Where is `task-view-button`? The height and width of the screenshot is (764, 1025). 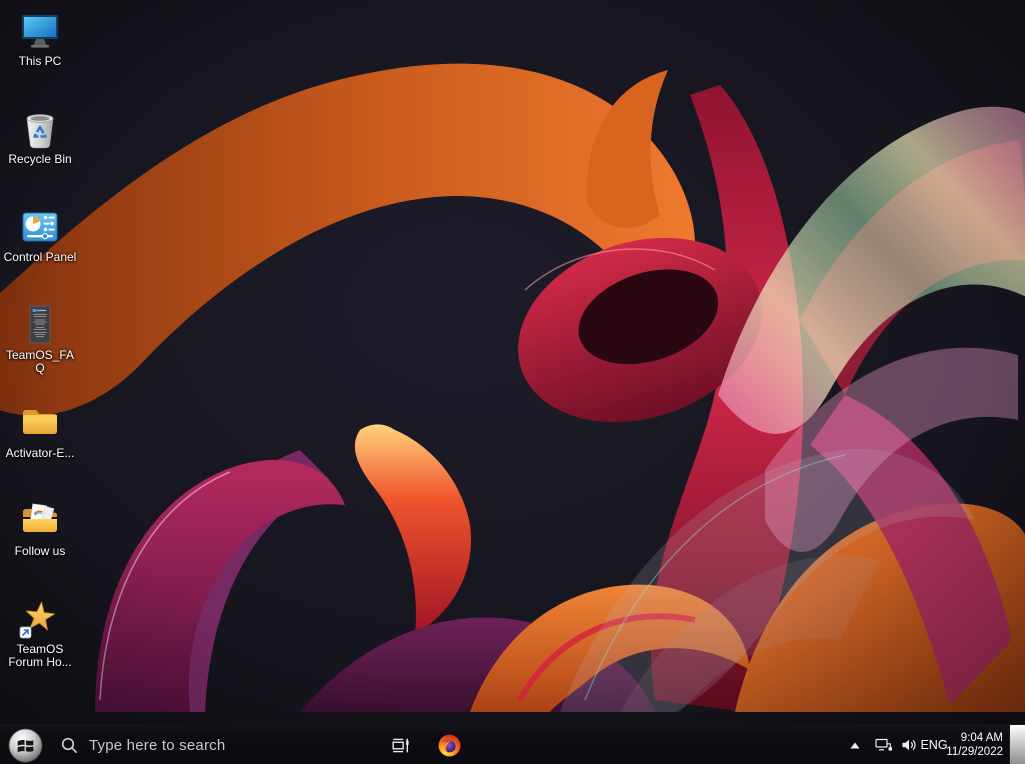
task-view-button is located at coordinates (400, 744).